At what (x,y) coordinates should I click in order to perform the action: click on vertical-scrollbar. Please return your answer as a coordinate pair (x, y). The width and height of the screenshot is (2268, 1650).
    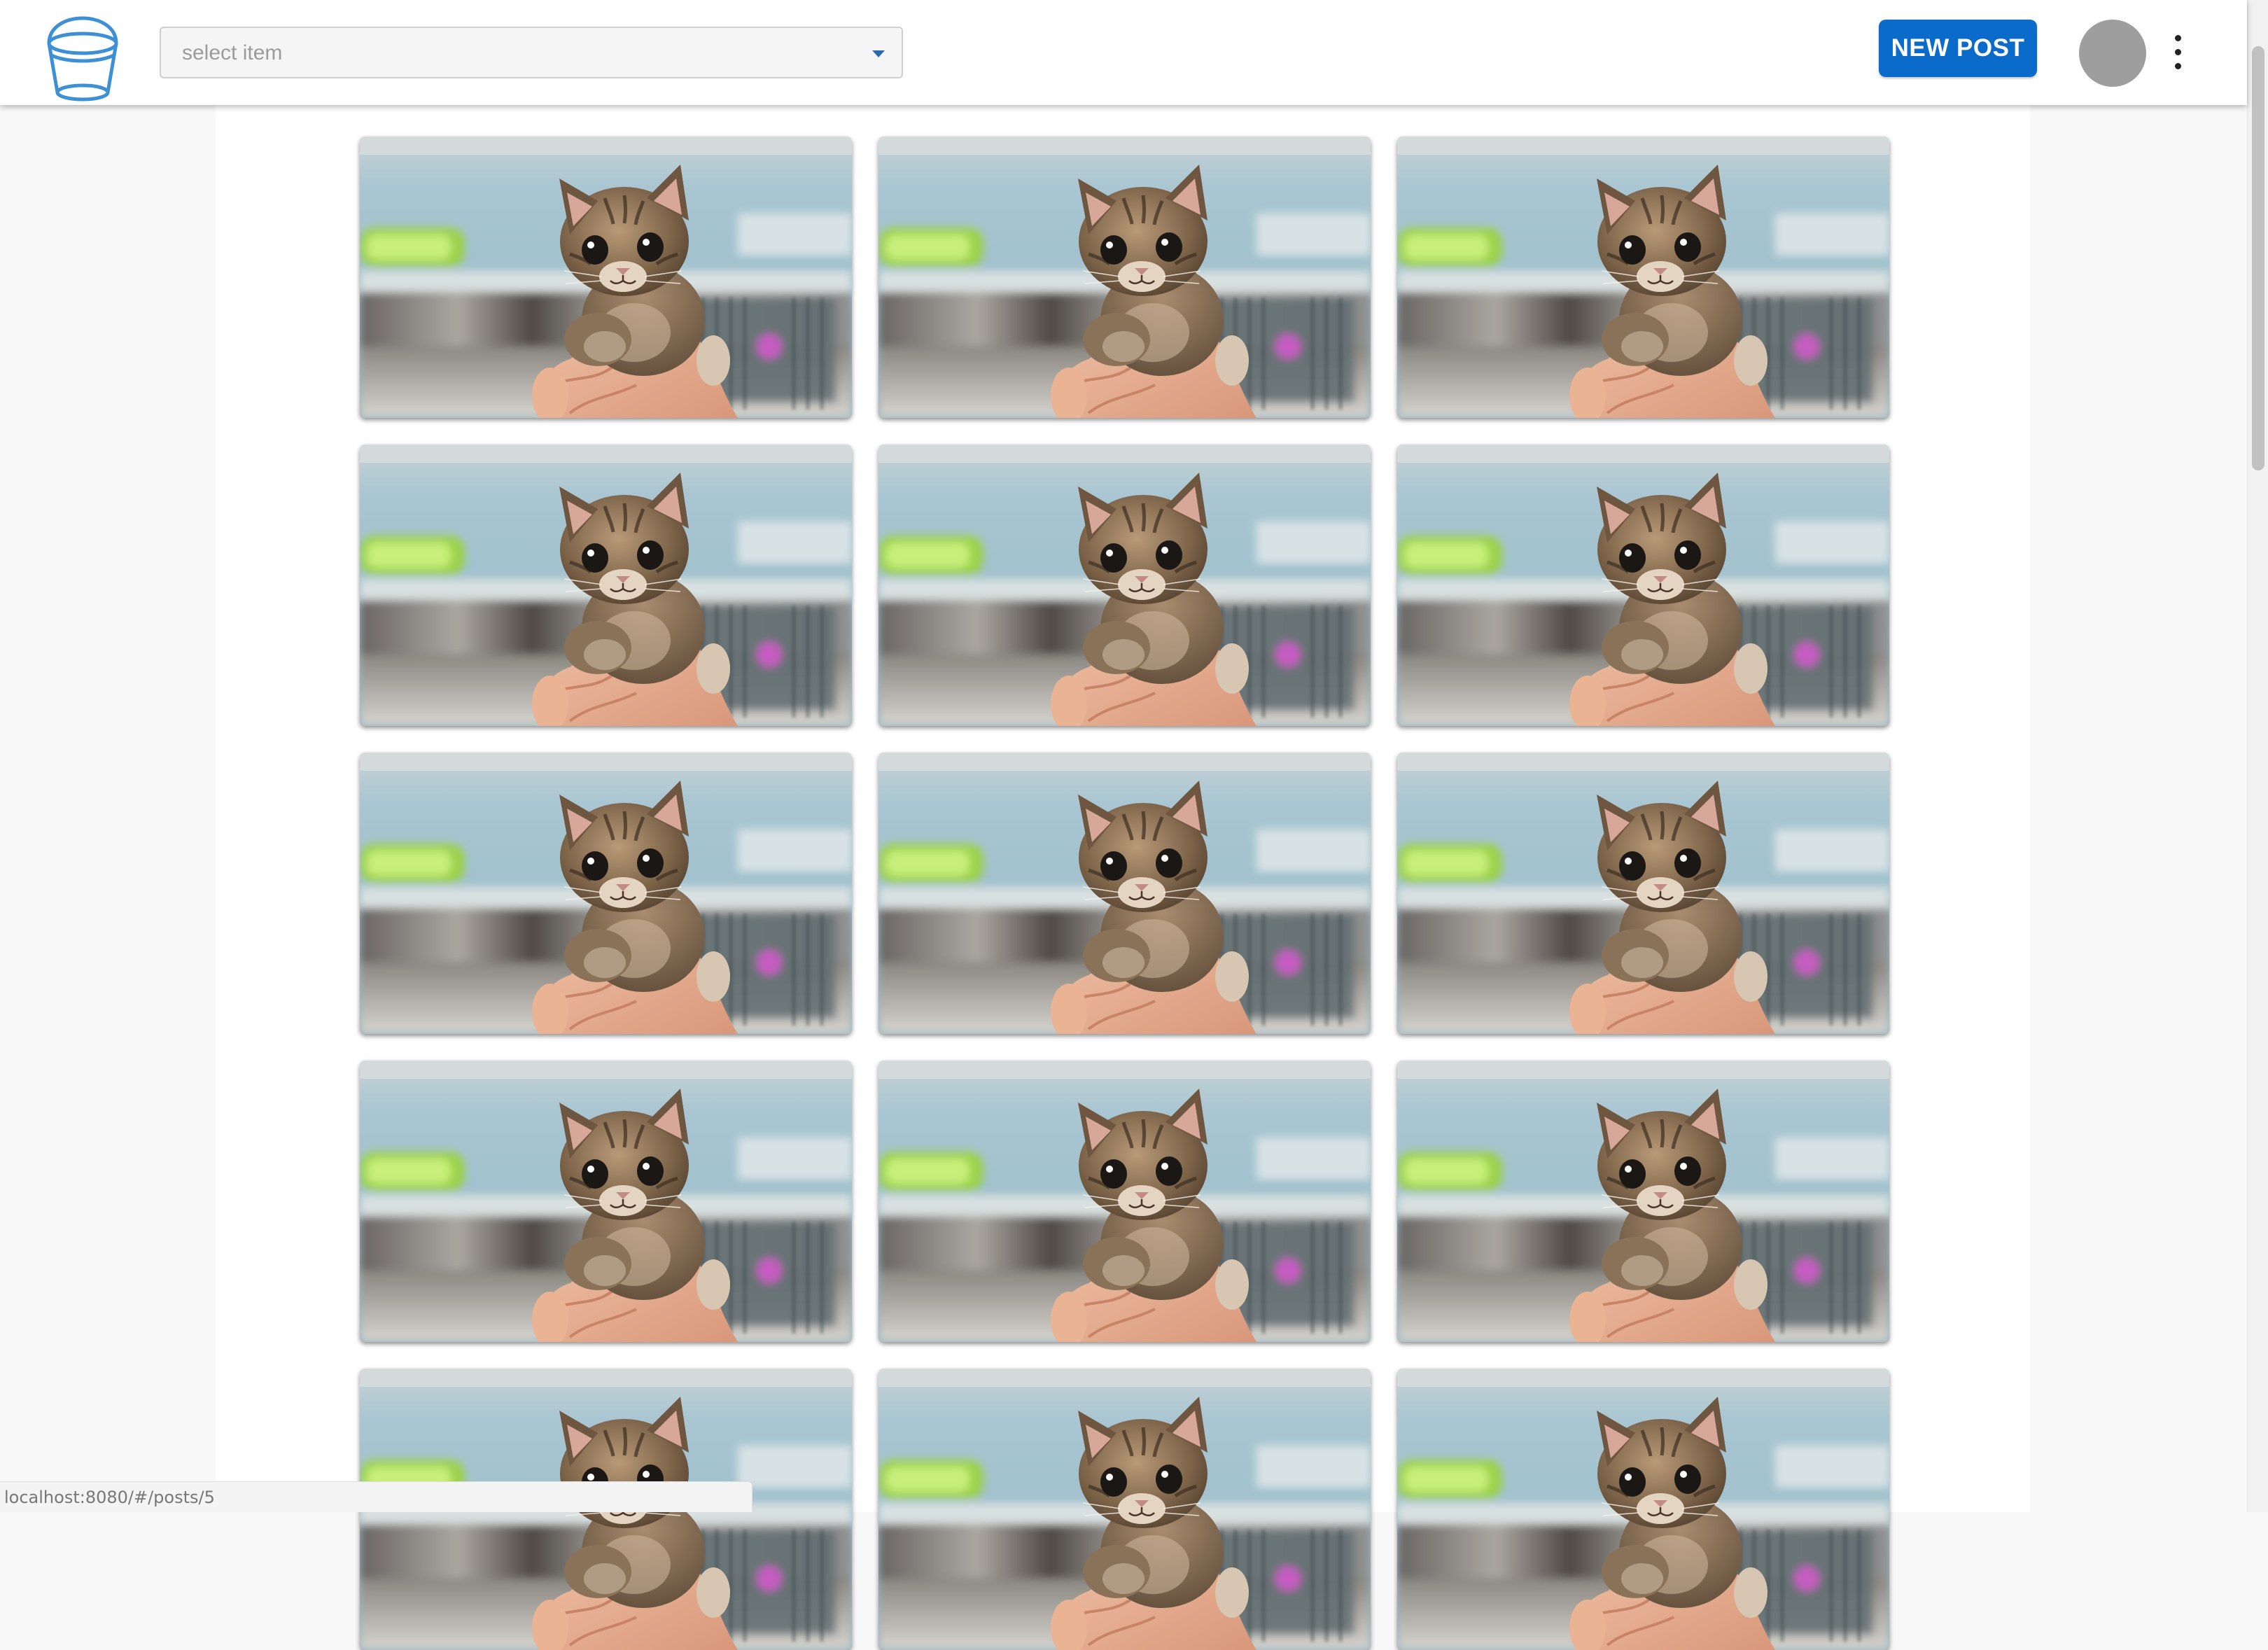
    Looking at the image, I should click on (2257, 756).